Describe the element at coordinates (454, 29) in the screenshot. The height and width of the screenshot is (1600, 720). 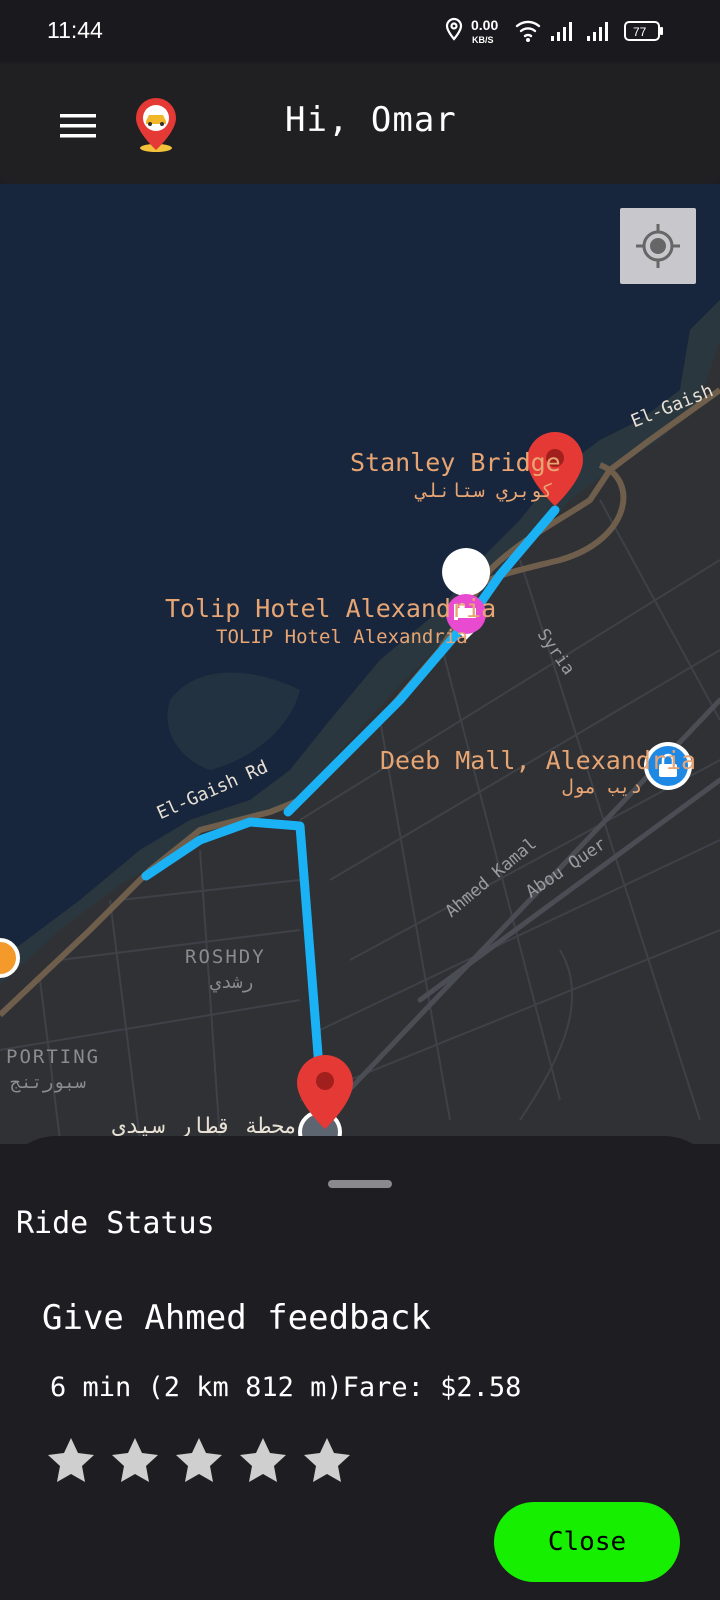
I see `location-icon` at that location.